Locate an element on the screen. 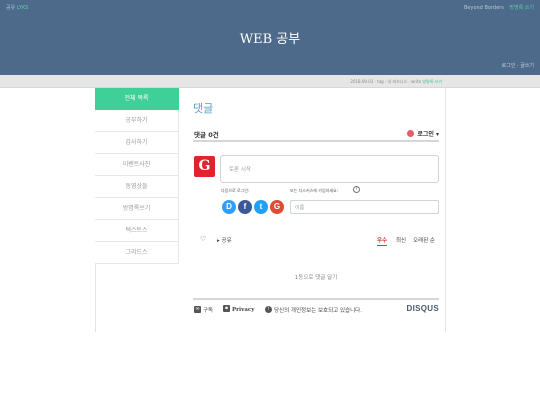  heart-icon: ♡ is located at coordinates (203, 239).